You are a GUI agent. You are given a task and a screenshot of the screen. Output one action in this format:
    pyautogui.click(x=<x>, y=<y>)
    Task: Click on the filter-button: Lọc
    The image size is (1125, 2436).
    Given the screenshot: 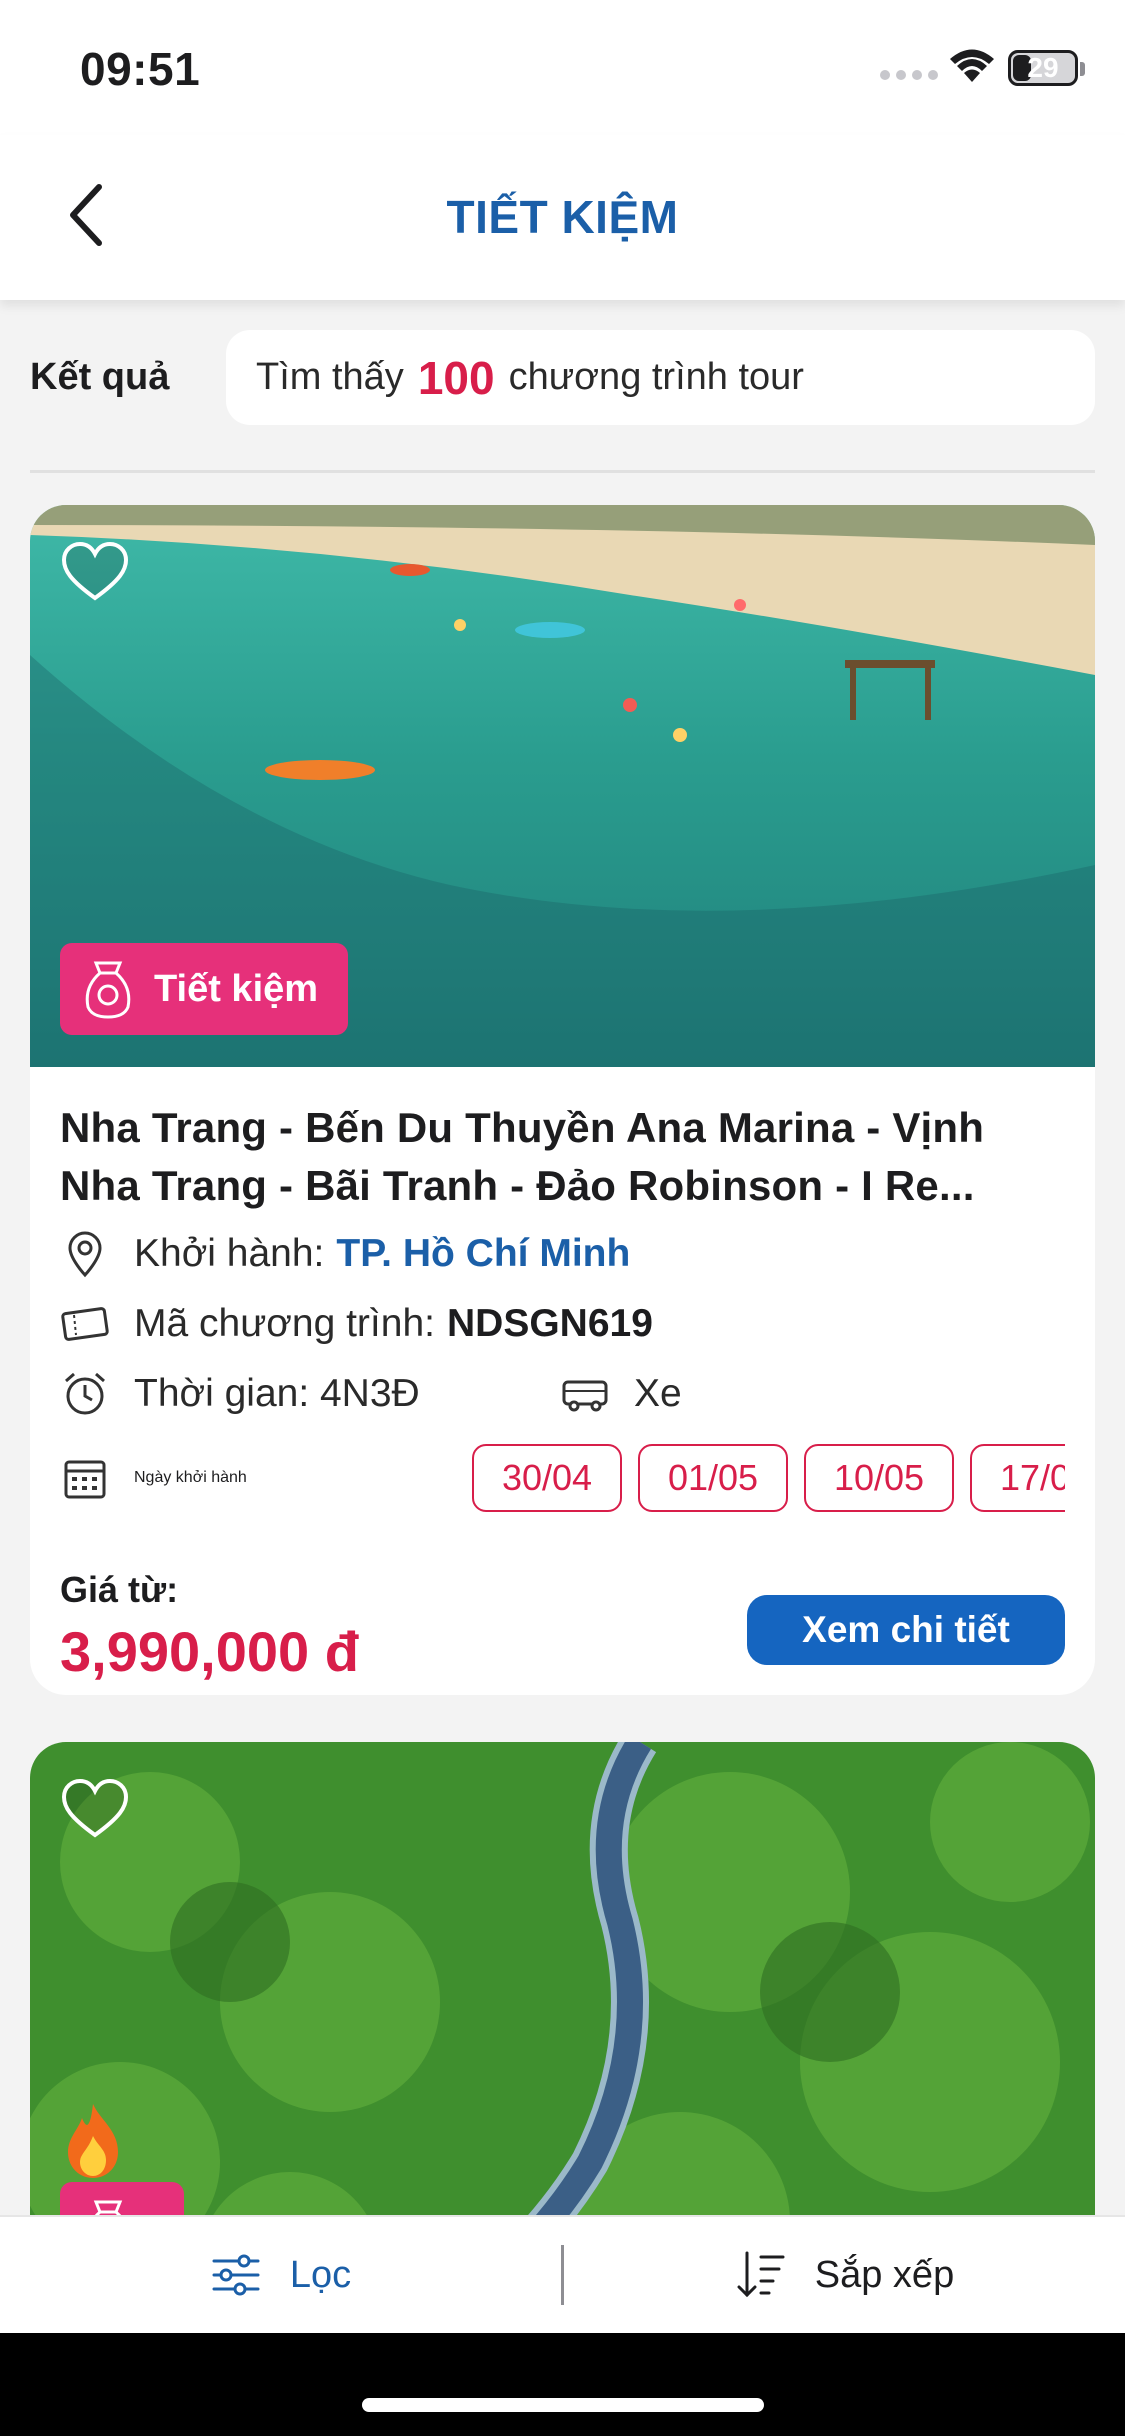 What is the action you would take?
    pyautogui.click(x=280, y=2275)
    